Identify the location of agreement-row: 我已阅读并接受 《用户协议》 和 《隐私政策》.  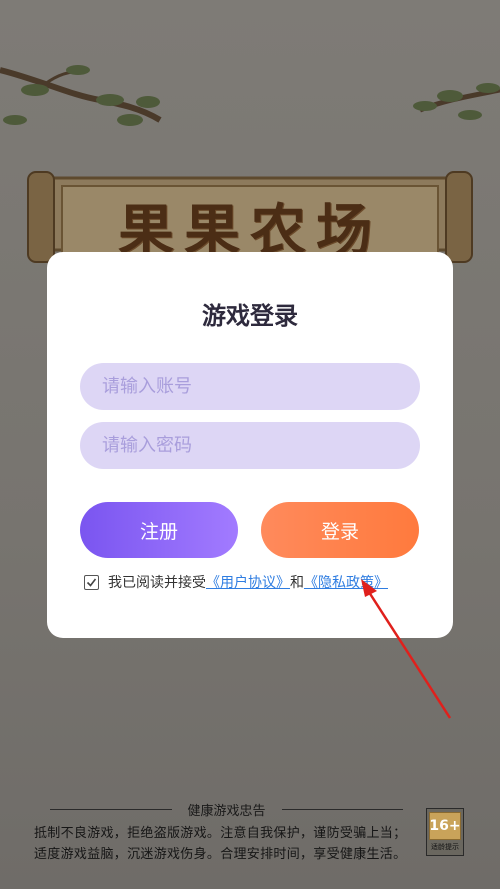
(236, 582).